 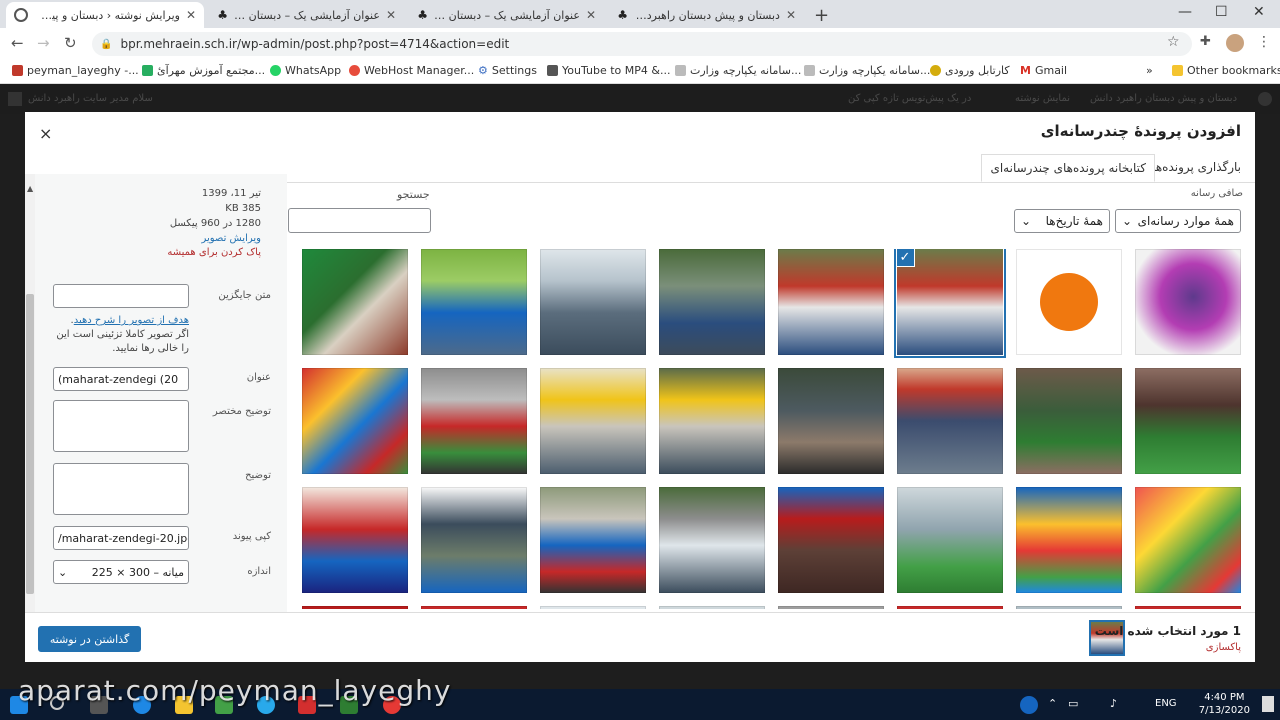 I want to click on copy-to-draft-link: در یک پیش‌نویس تازه کپی کن, so click(x=909, y=98).